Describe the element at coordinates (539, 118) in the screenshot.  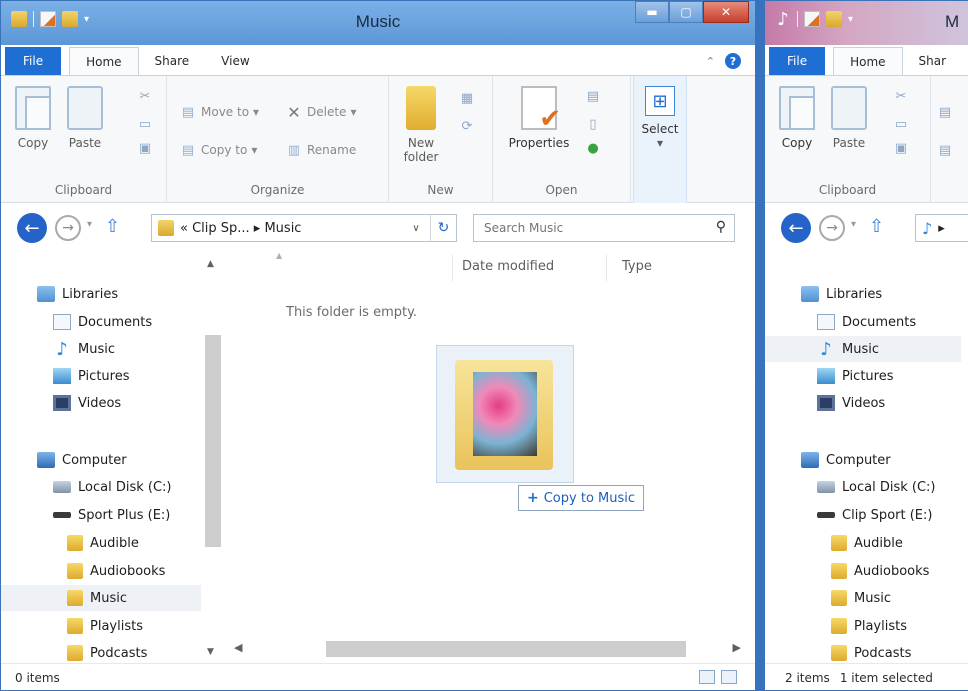
I see `properties-button: Properties` at that location.